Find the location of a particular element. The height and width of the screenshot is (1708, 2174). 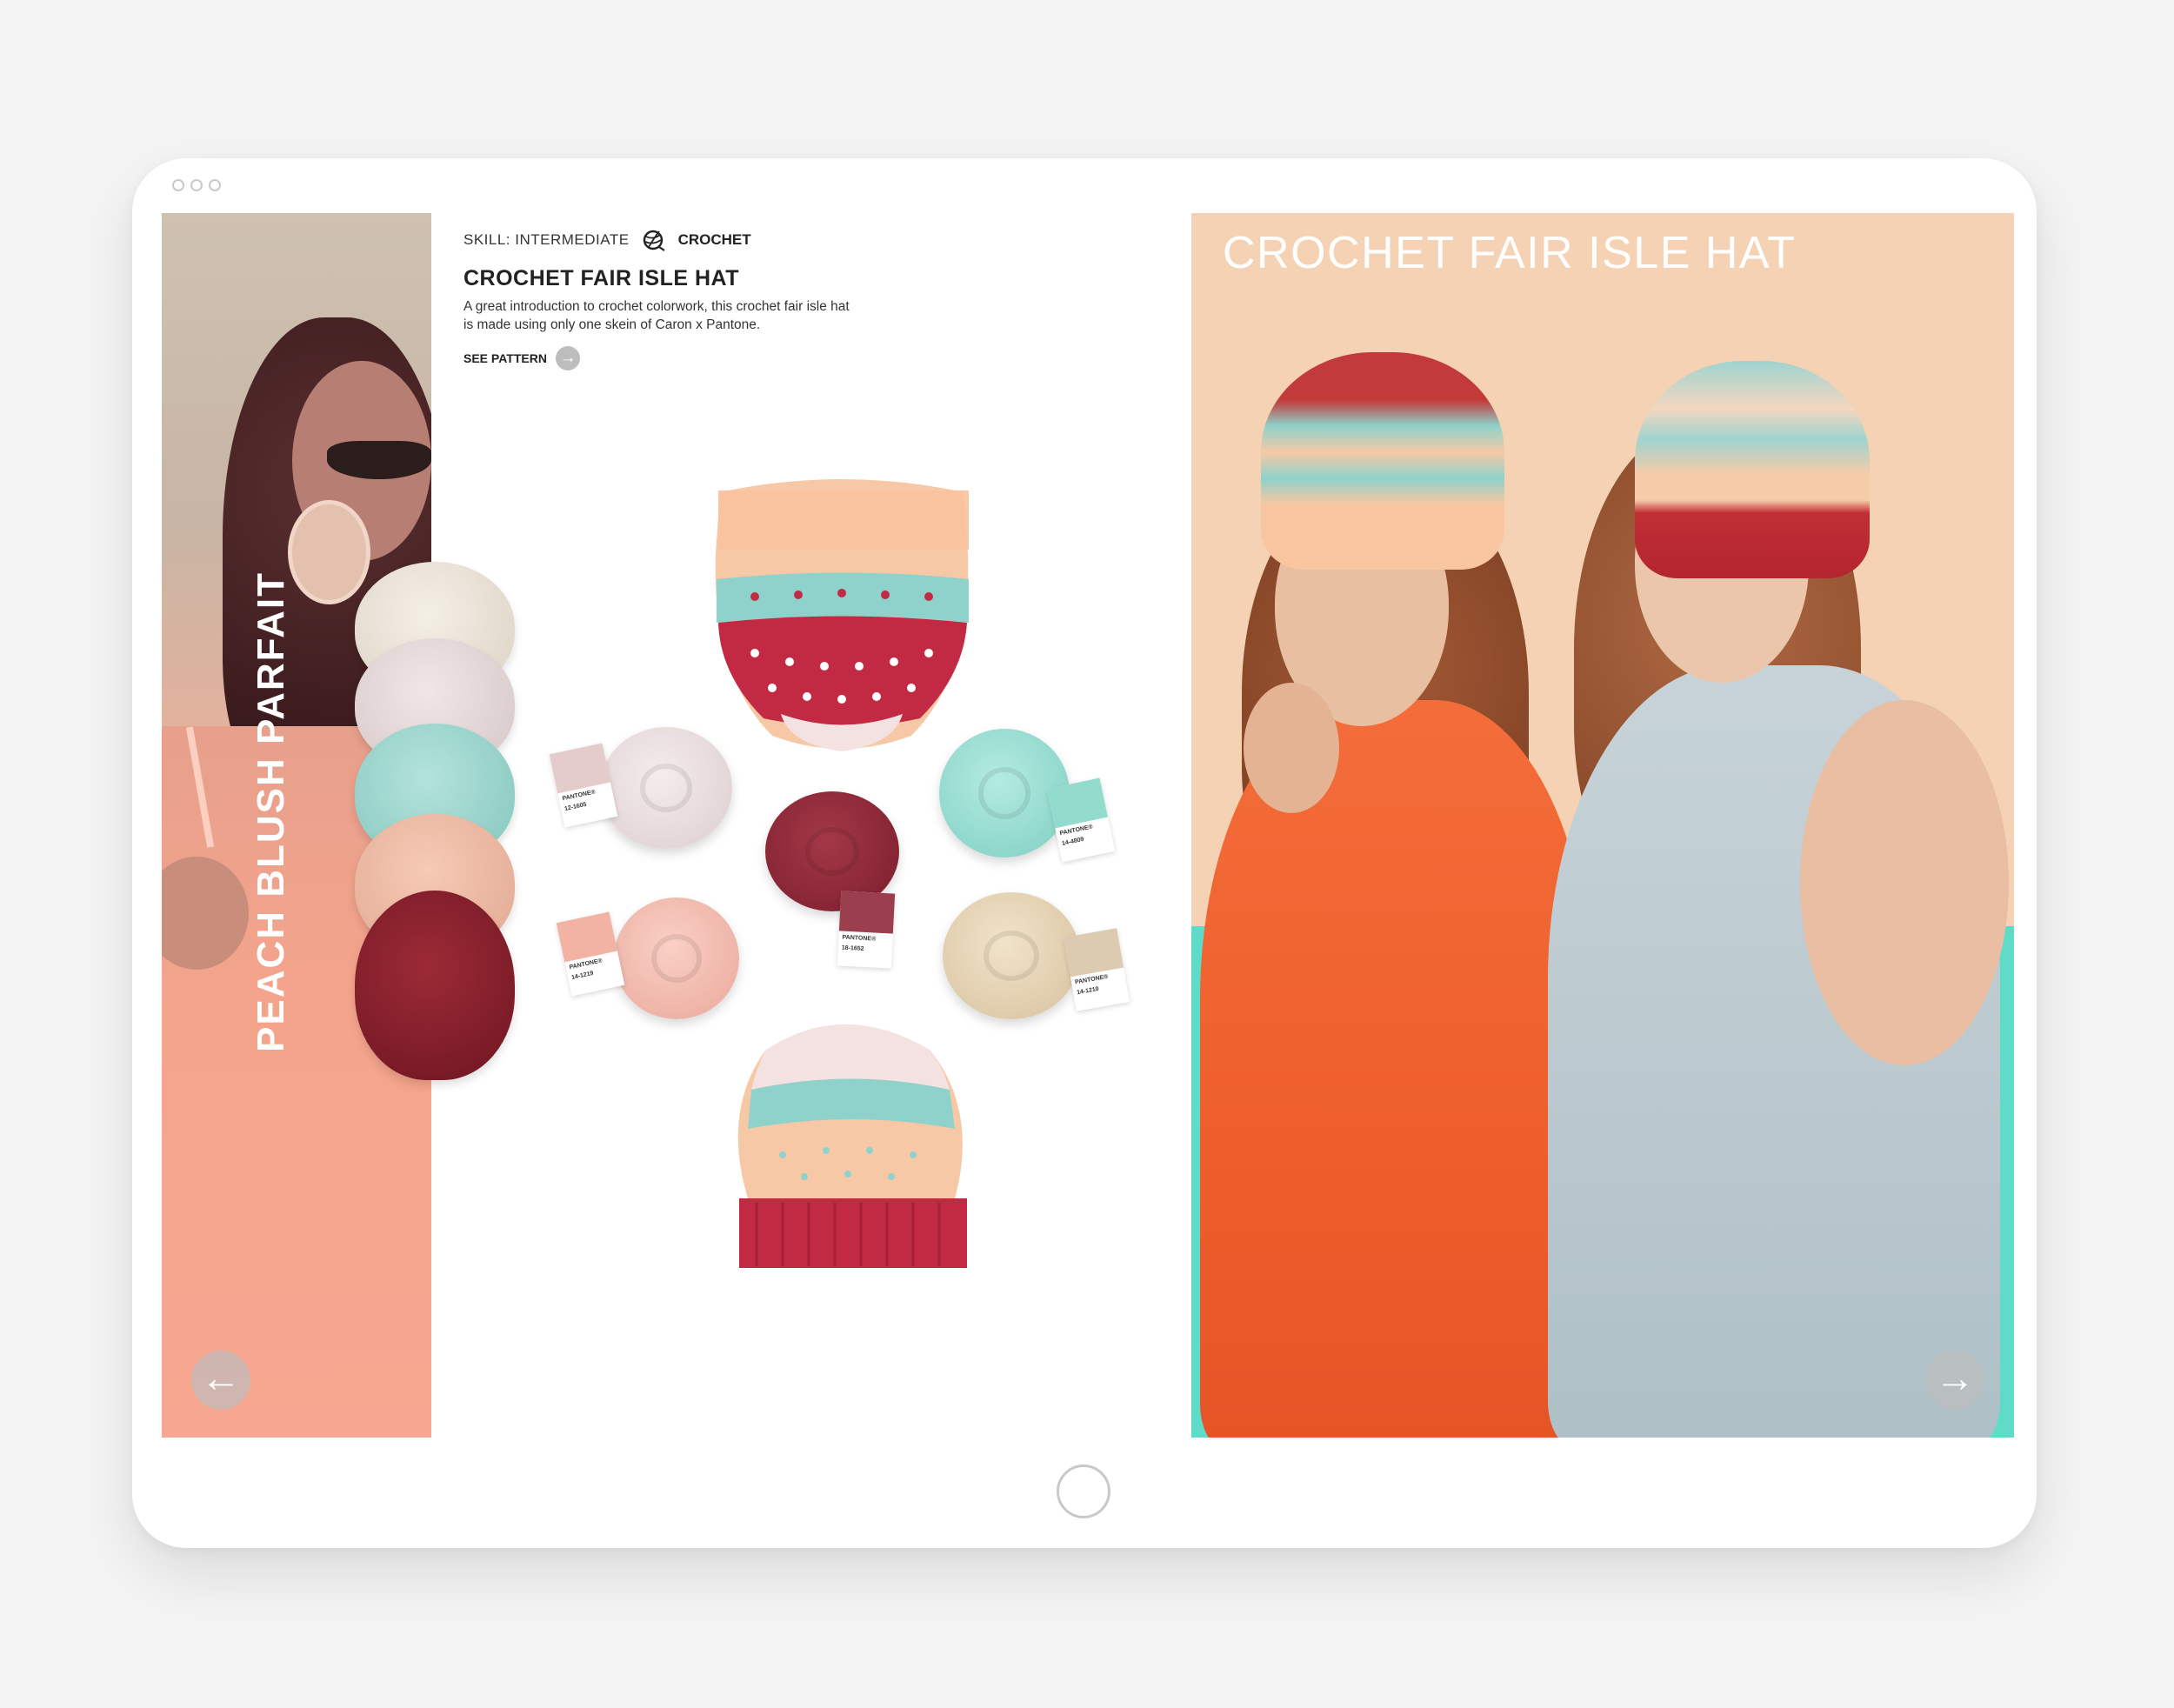

see-pattern-link: SEE PATTERN → is located at coordinates (521, 358).